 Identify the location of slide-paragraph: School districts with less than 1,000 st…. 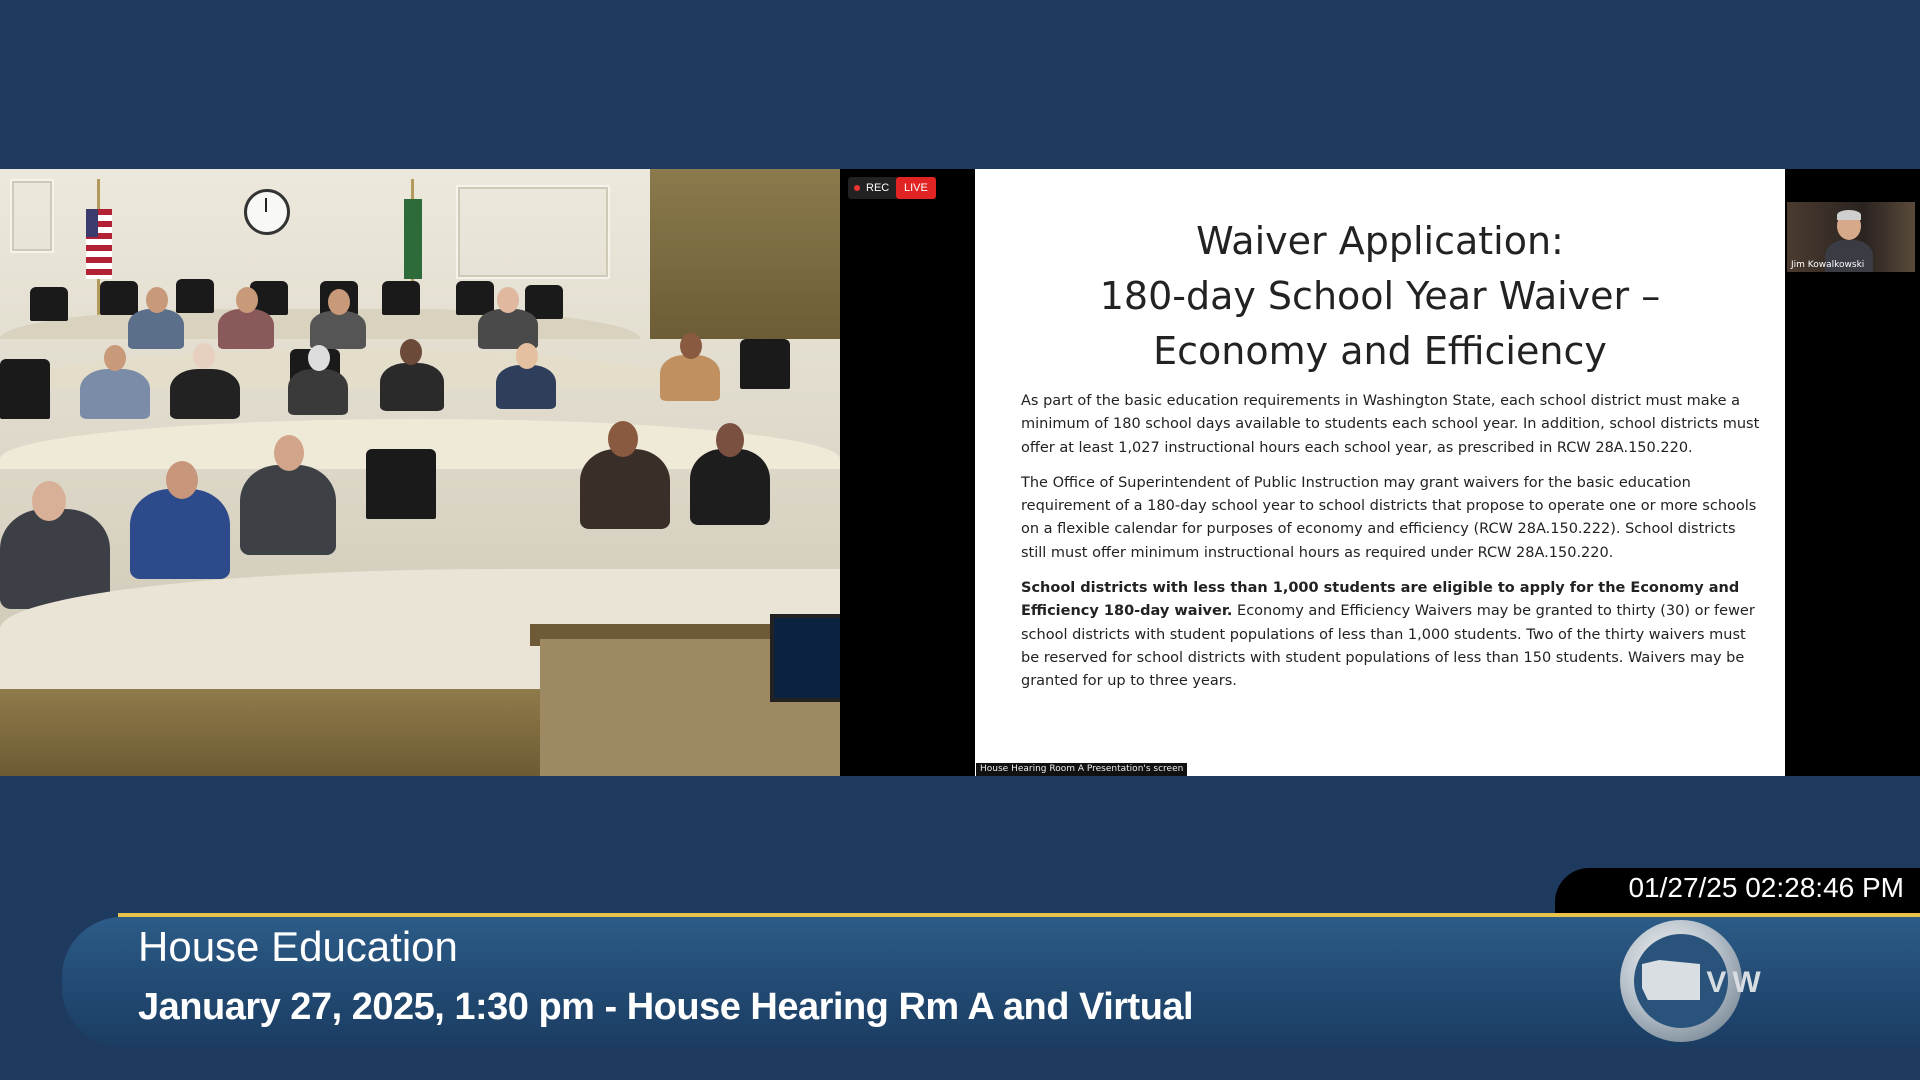
(1391, 635).